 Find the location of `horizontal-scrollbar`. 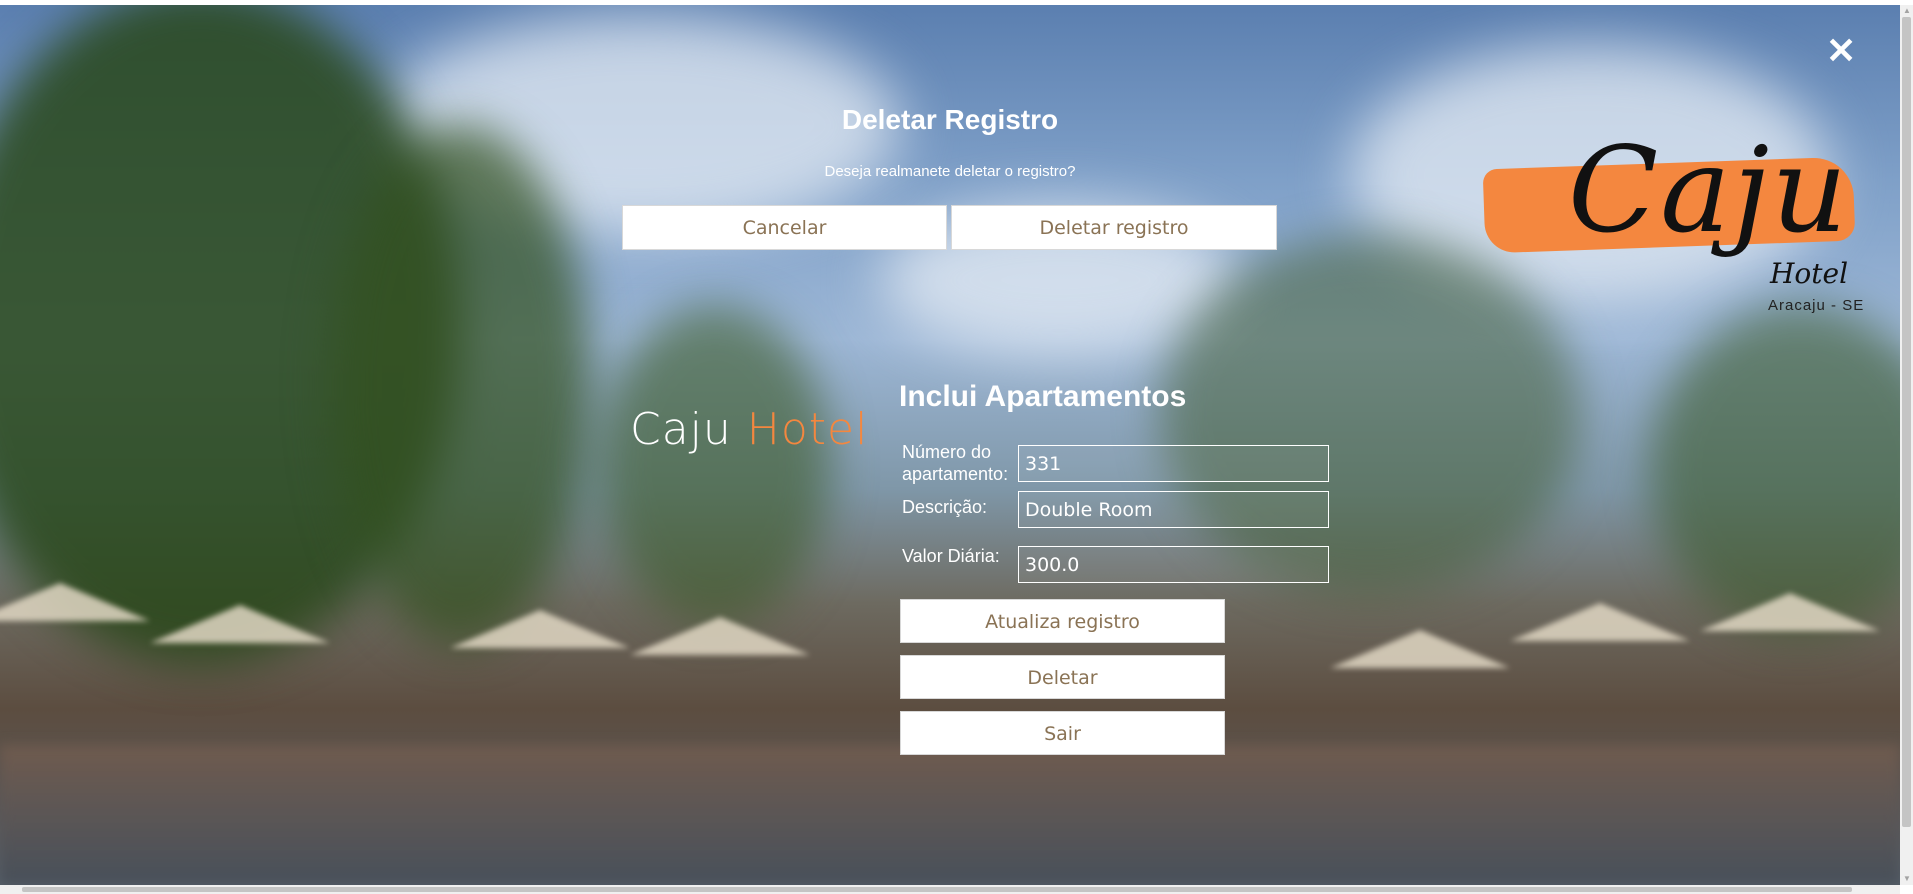

horizontal-scrollbar is located at coordinates (950, 889).